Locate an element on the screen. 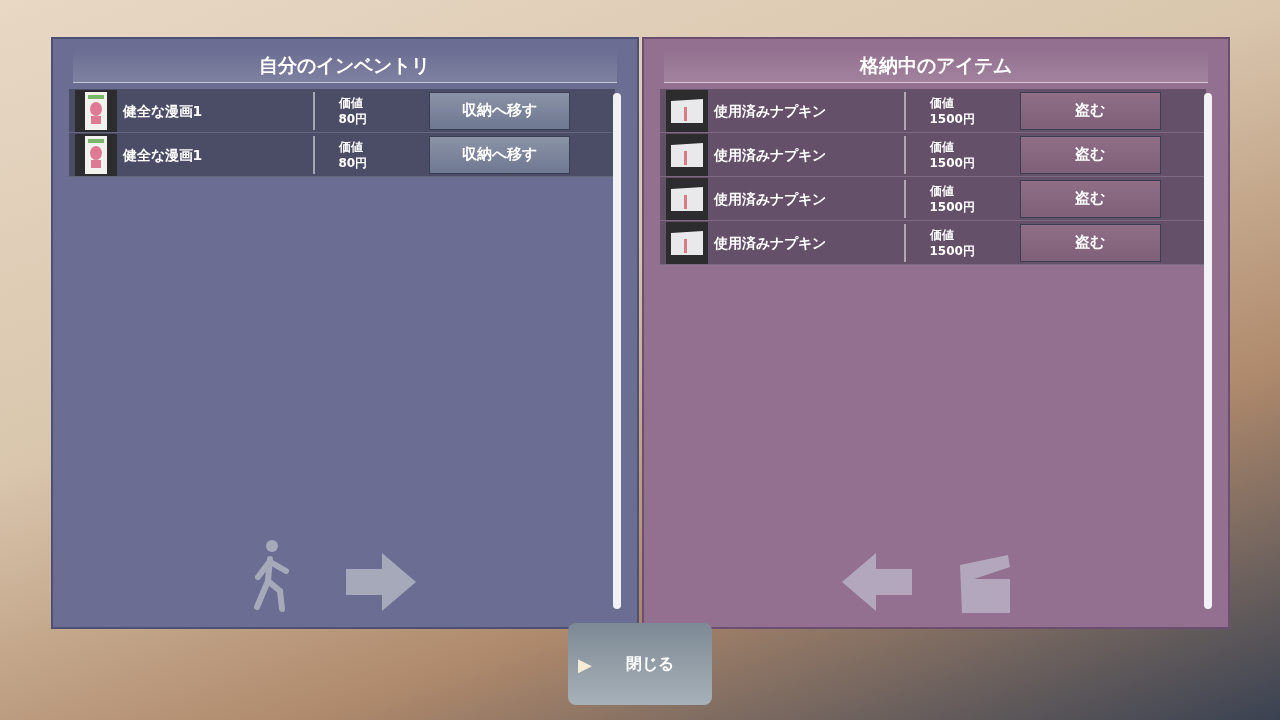 This screenshot has height=720, width=1280. close-button: ▶ 閉じる is located at coordinates (640, 664).